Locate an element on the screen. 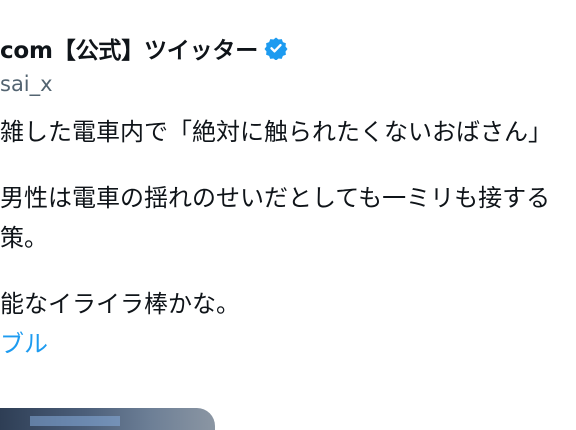 Image resolution: width=576 pixels, height=430 pixels. tweet-text-line: 雑した電車内で「絶対に触られたくないおばさん」 is located at coordinates (276, 132).